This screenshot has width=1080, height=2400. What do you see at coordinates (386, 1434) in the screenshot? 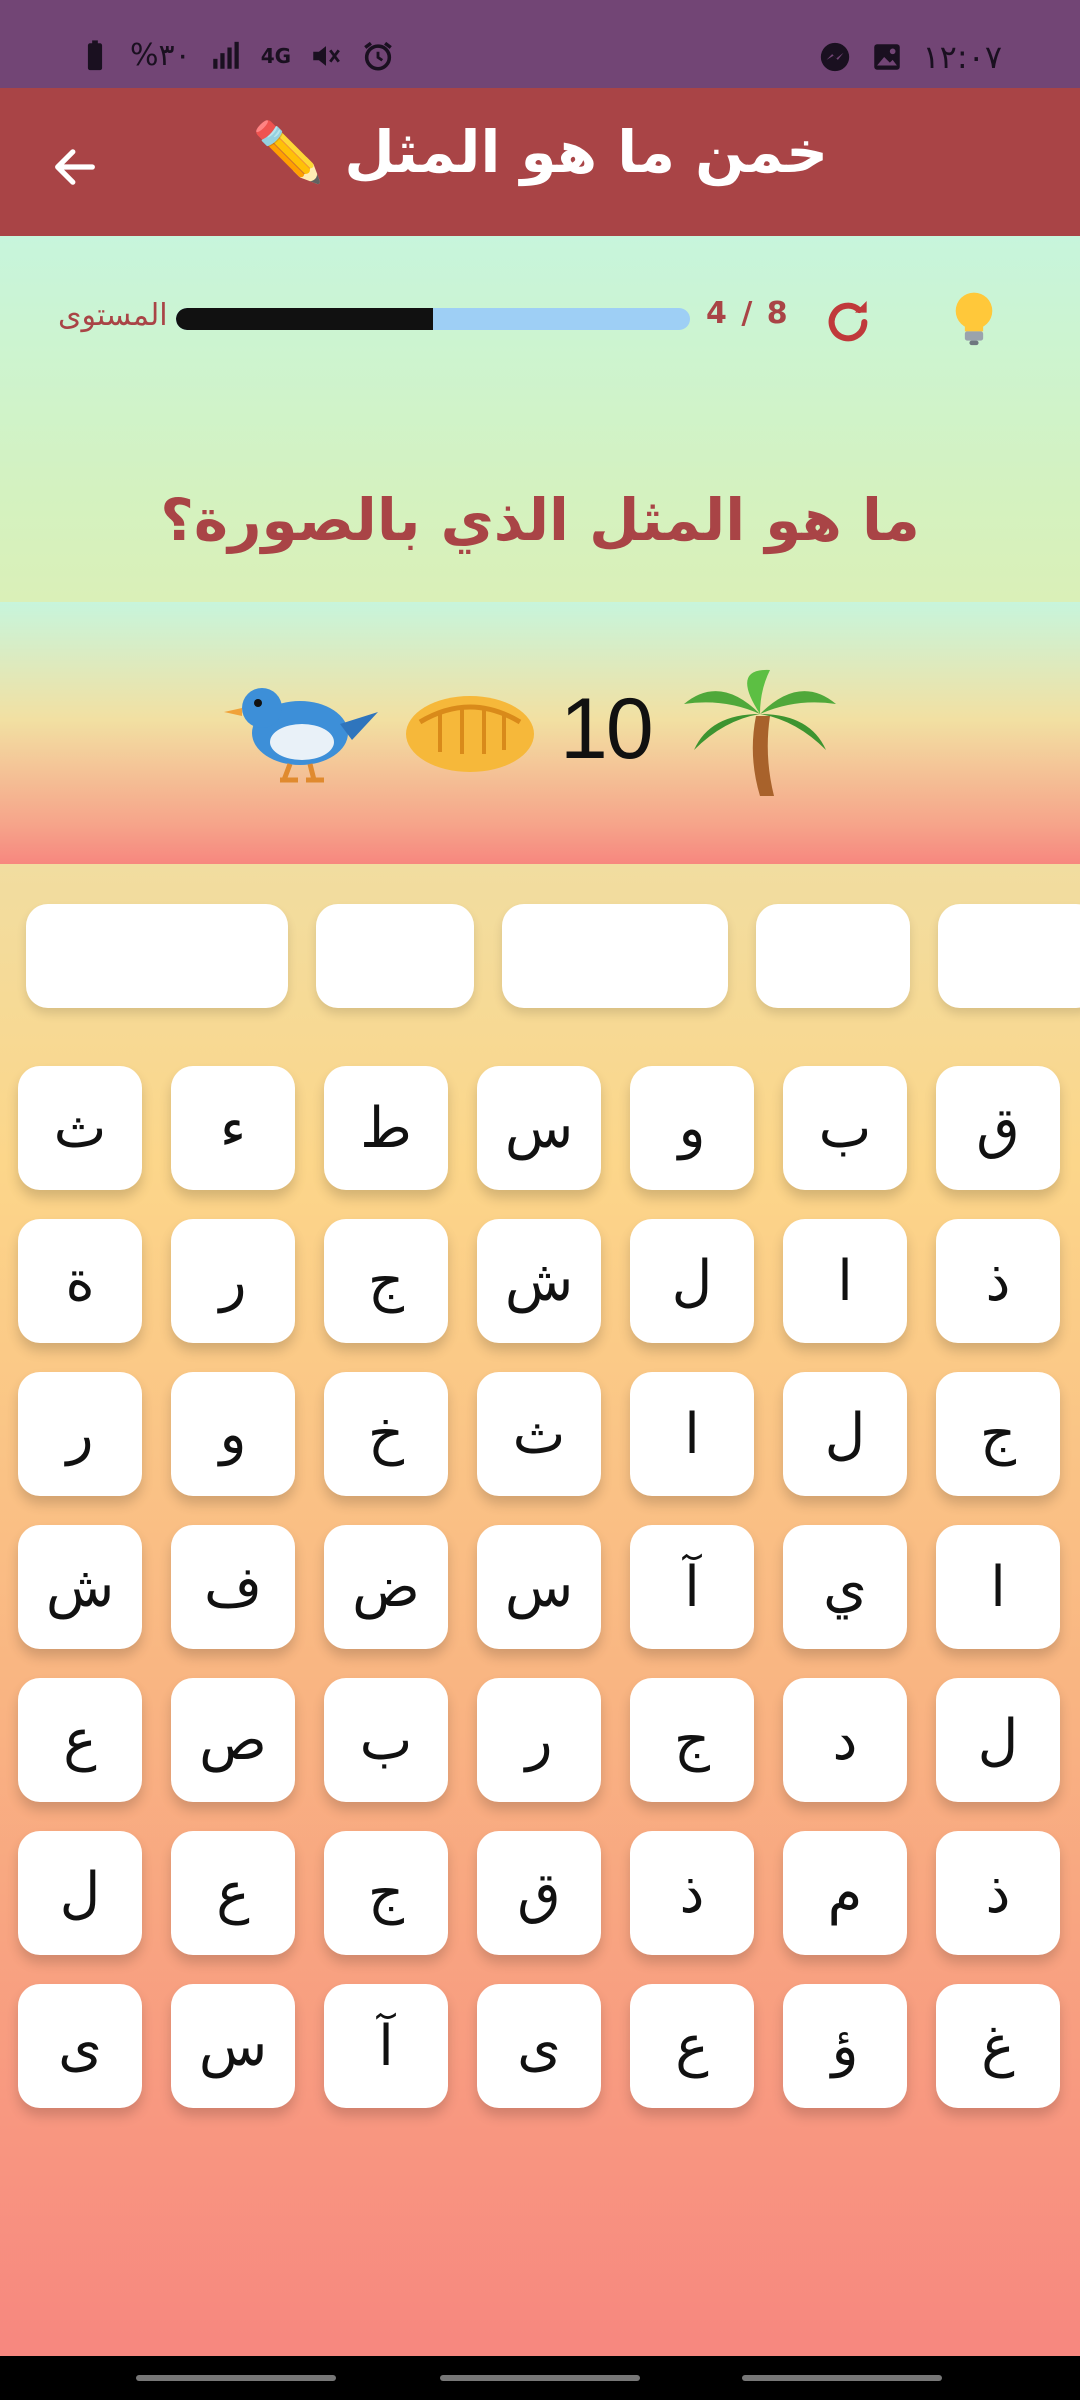
I see `letter-key: خ` at bounding box center [386, 1434].